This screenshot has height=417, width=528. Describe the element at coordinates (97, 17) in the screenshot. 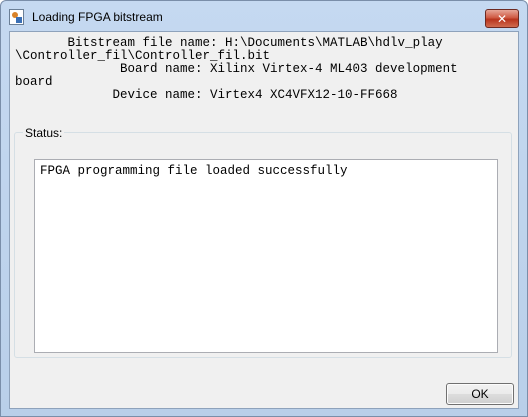

I see `window-title: Loading FPGA bitstream` at that location.